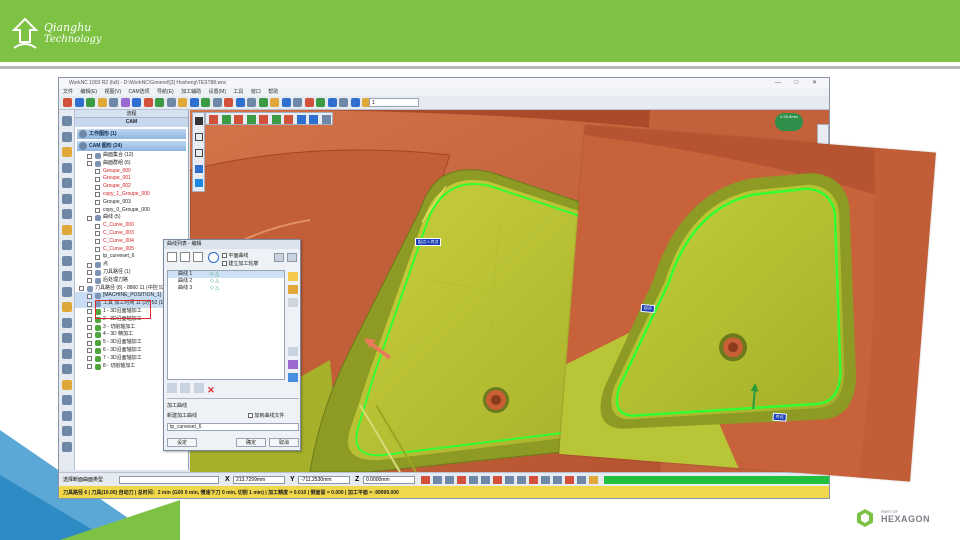  What do you see at coordinates (235, 255) in the screenshot?
I see `plane-curve-option: 平面曲线` at bounding box center [235, 255].